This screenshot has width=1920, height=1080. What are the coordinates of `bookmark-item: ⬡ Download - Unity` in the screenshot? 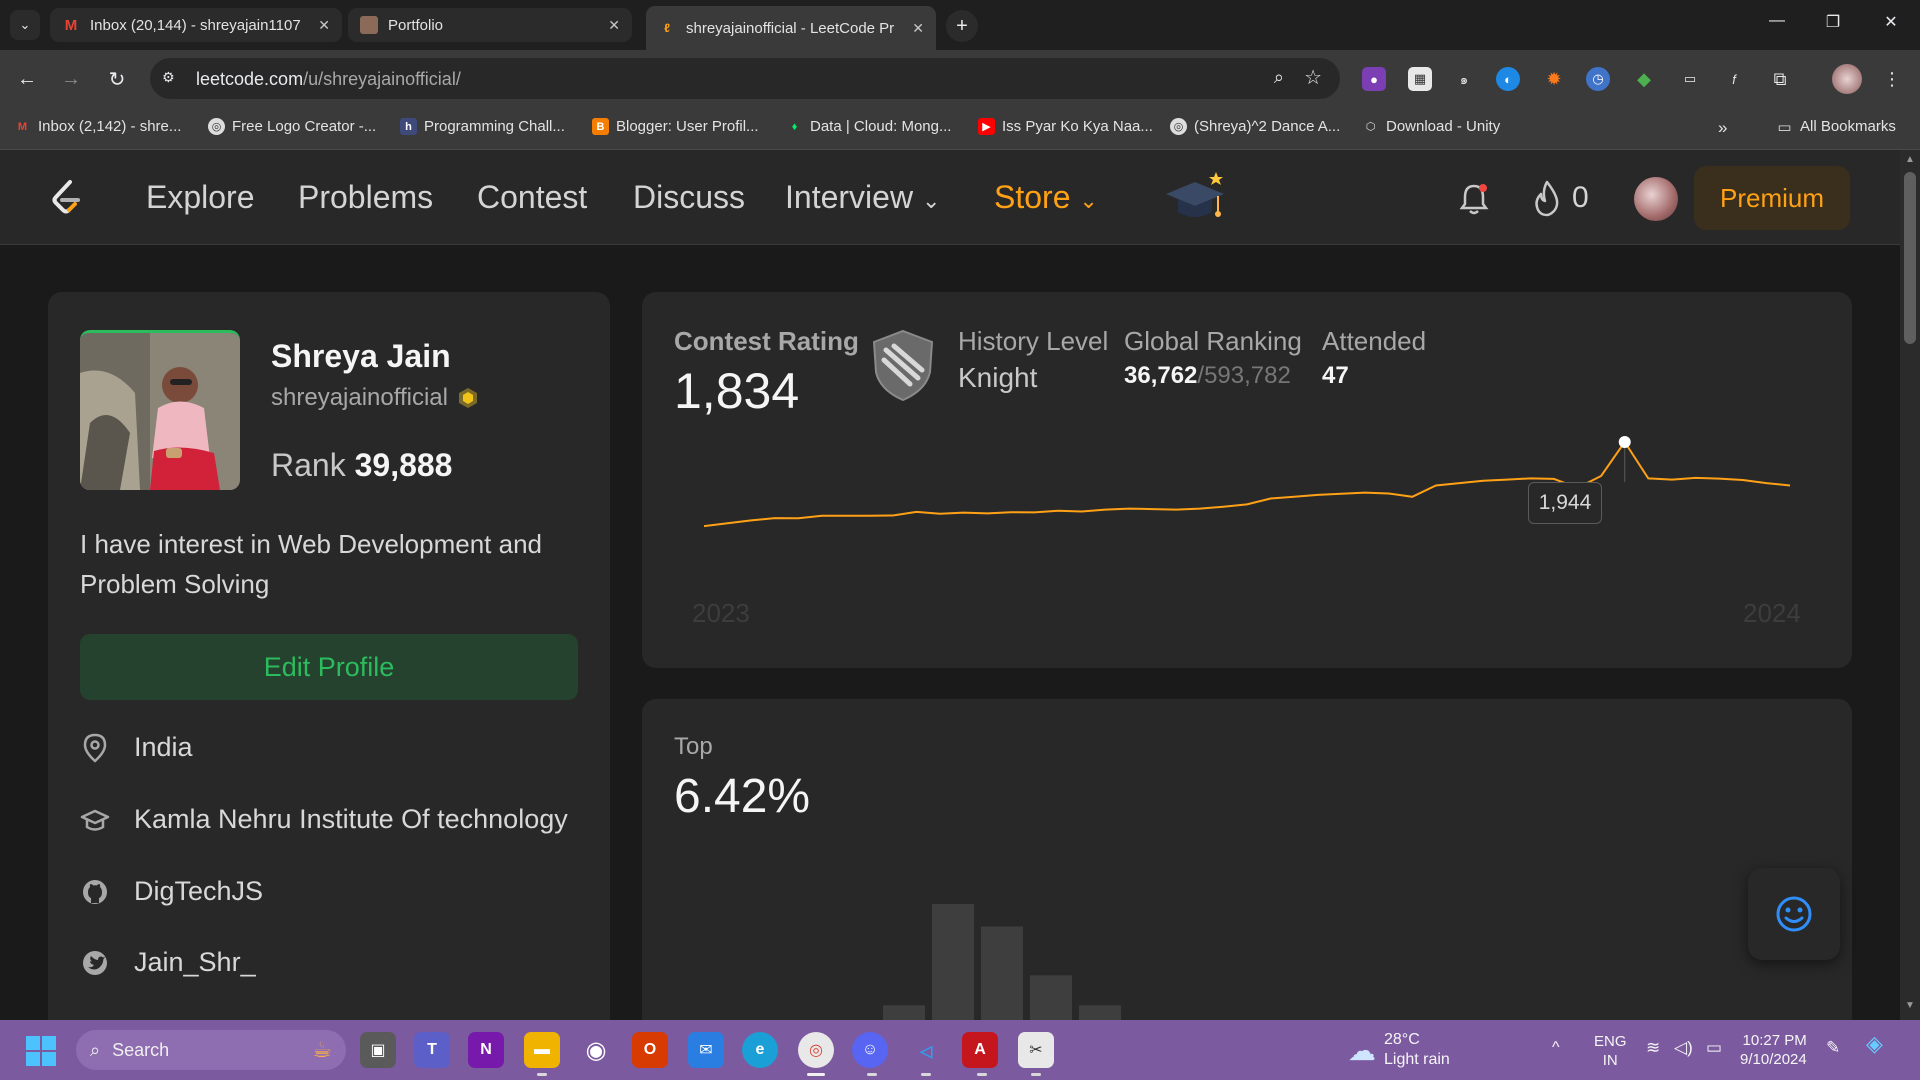 It's located at (1431, 126).